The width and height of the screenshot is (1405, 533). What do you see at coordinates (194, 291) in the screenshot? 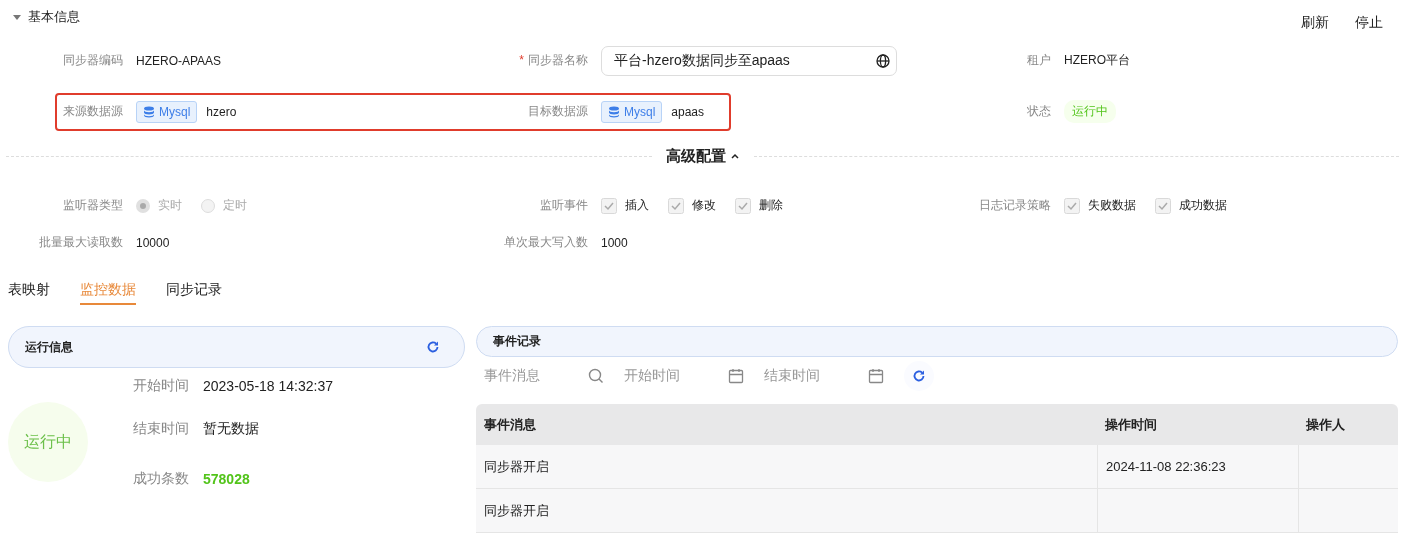
I see `tab: 同步记录` at bounding box center [194, 291].